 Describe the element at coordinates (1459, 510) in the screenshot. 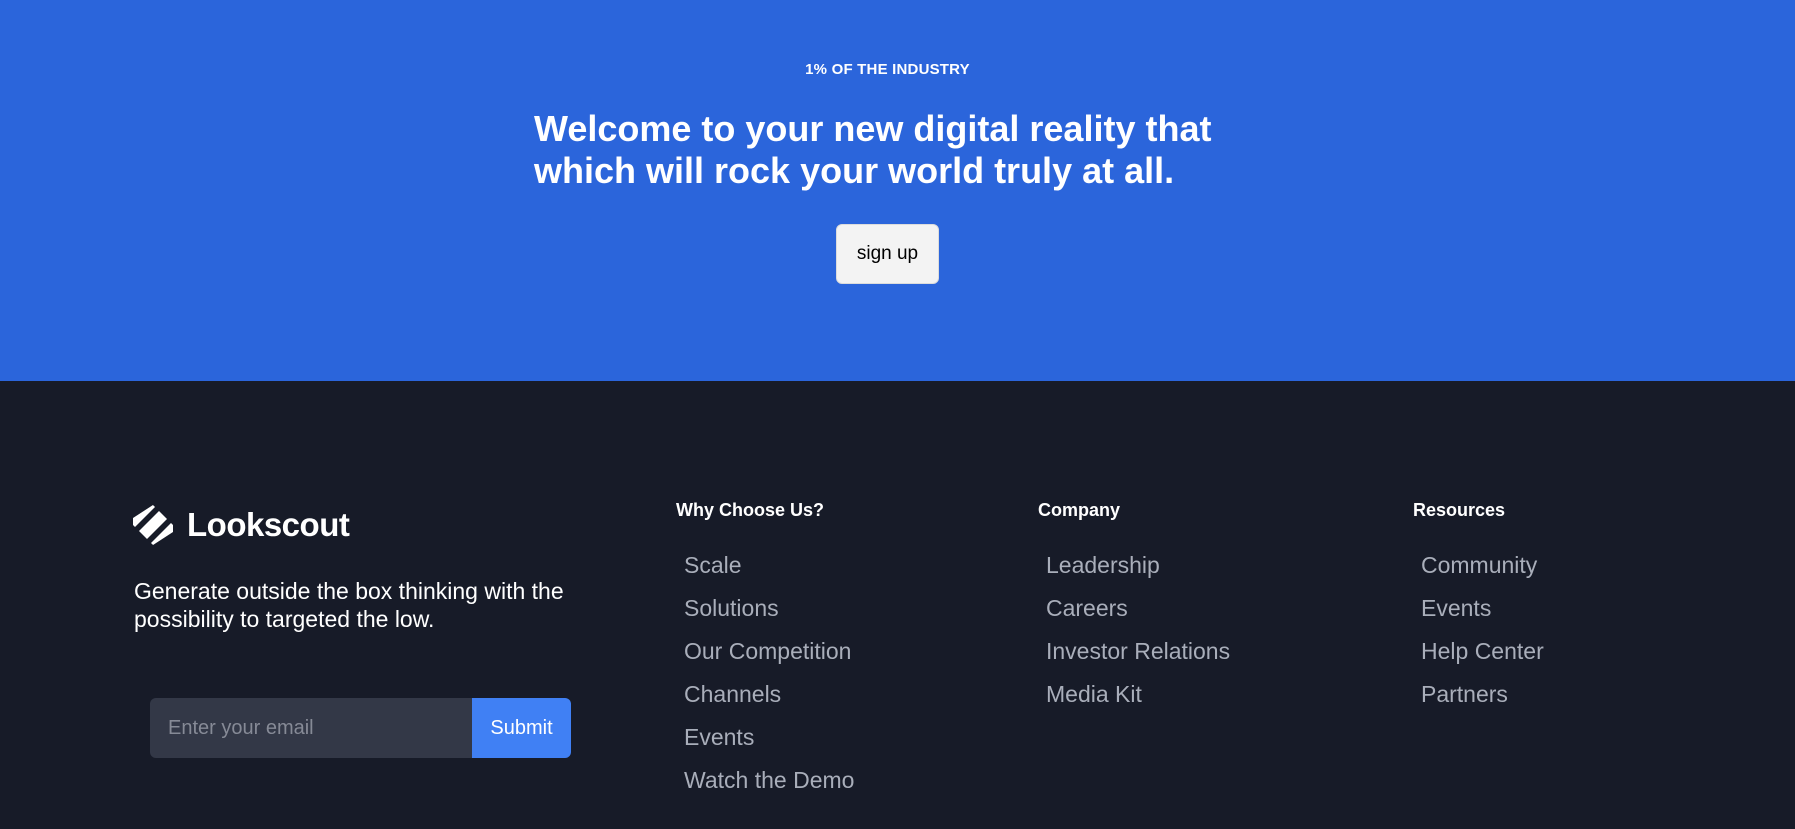

I see `column-heading: Resources` at that location.